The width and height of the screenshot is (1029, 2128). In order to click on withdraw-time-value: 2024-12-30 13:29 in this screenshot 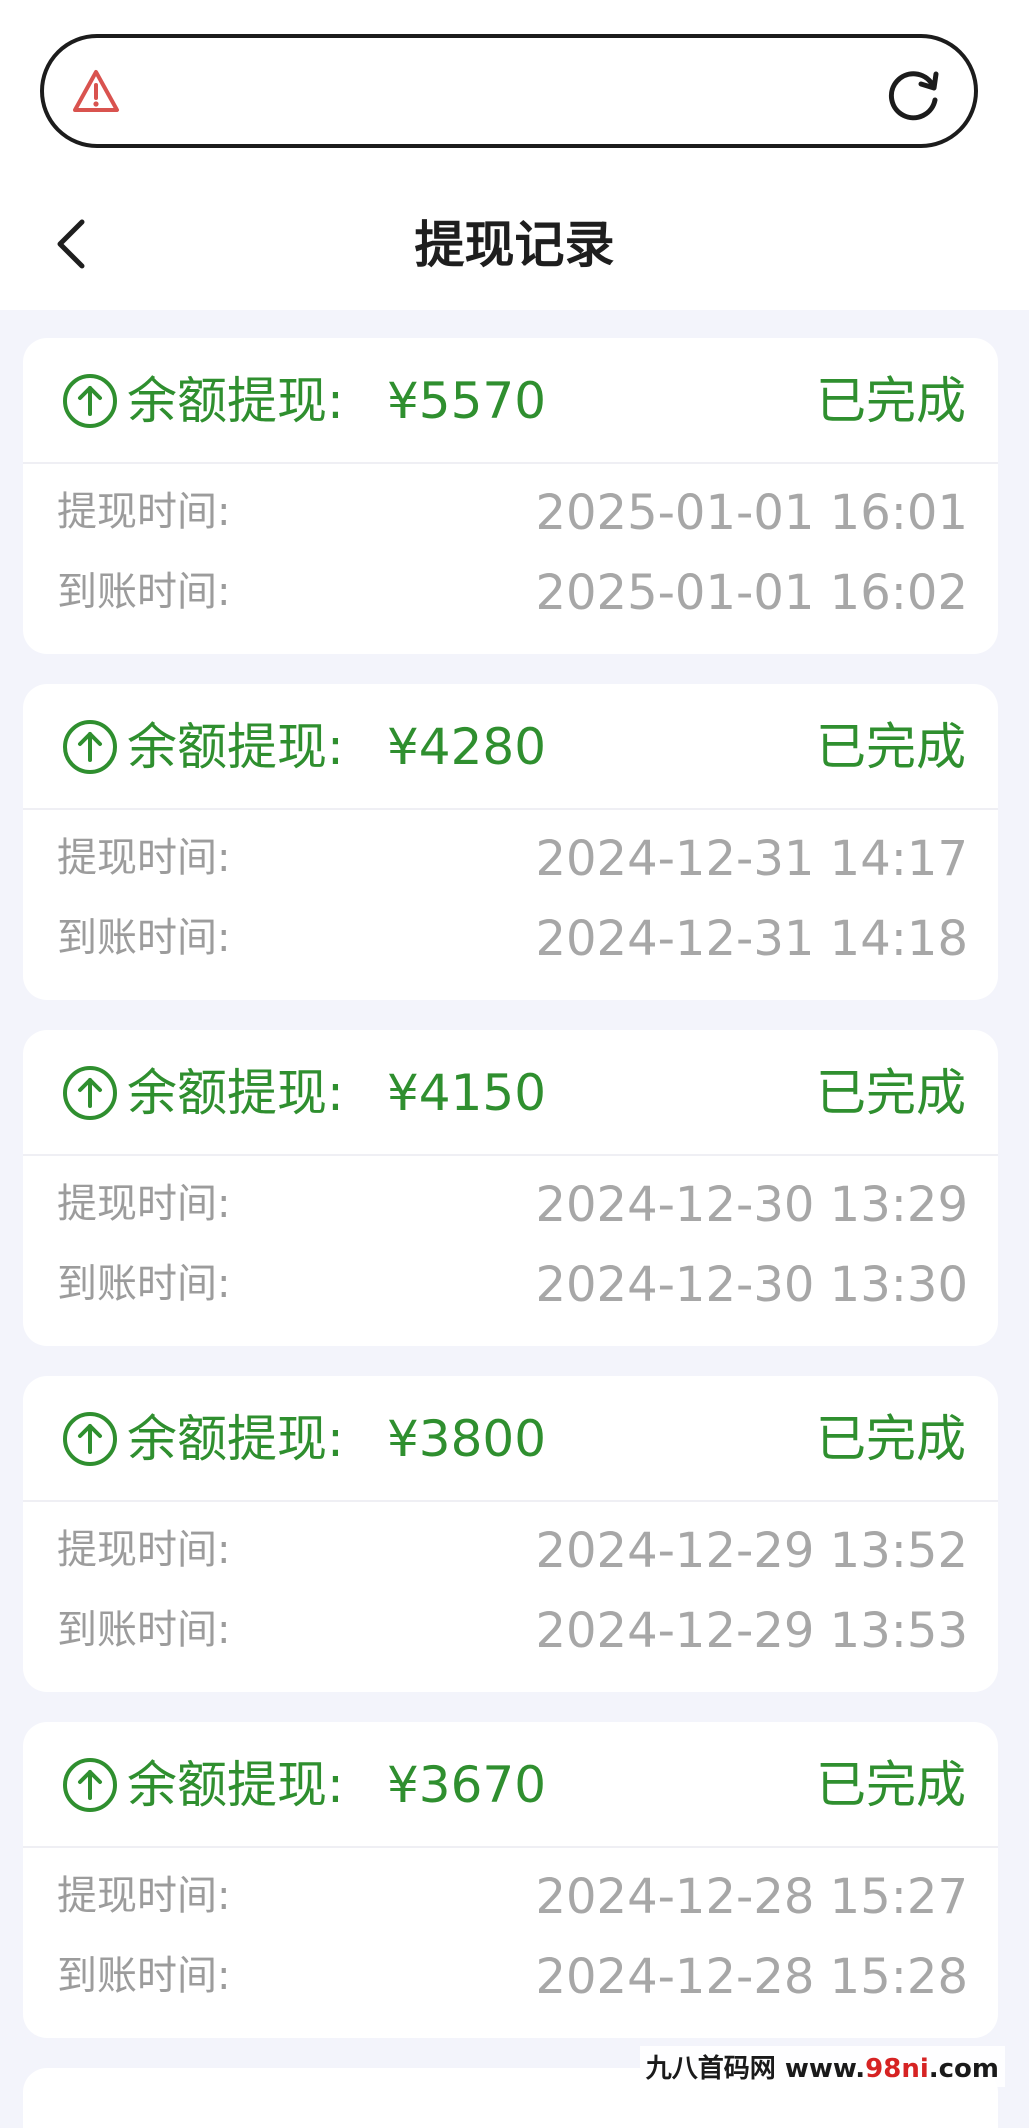, I will do `click(751, 1205)`.